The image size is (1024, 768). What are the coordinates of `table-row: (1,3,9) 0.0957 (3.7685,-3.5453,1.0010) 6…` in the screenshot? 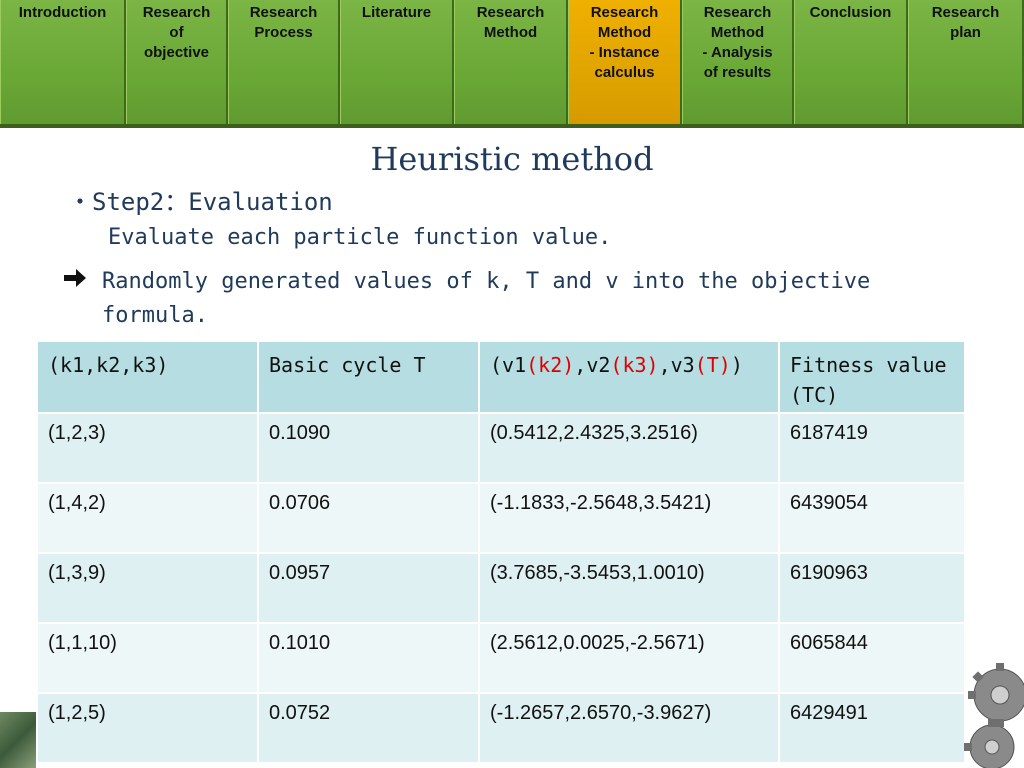 It's located at (501, 588).